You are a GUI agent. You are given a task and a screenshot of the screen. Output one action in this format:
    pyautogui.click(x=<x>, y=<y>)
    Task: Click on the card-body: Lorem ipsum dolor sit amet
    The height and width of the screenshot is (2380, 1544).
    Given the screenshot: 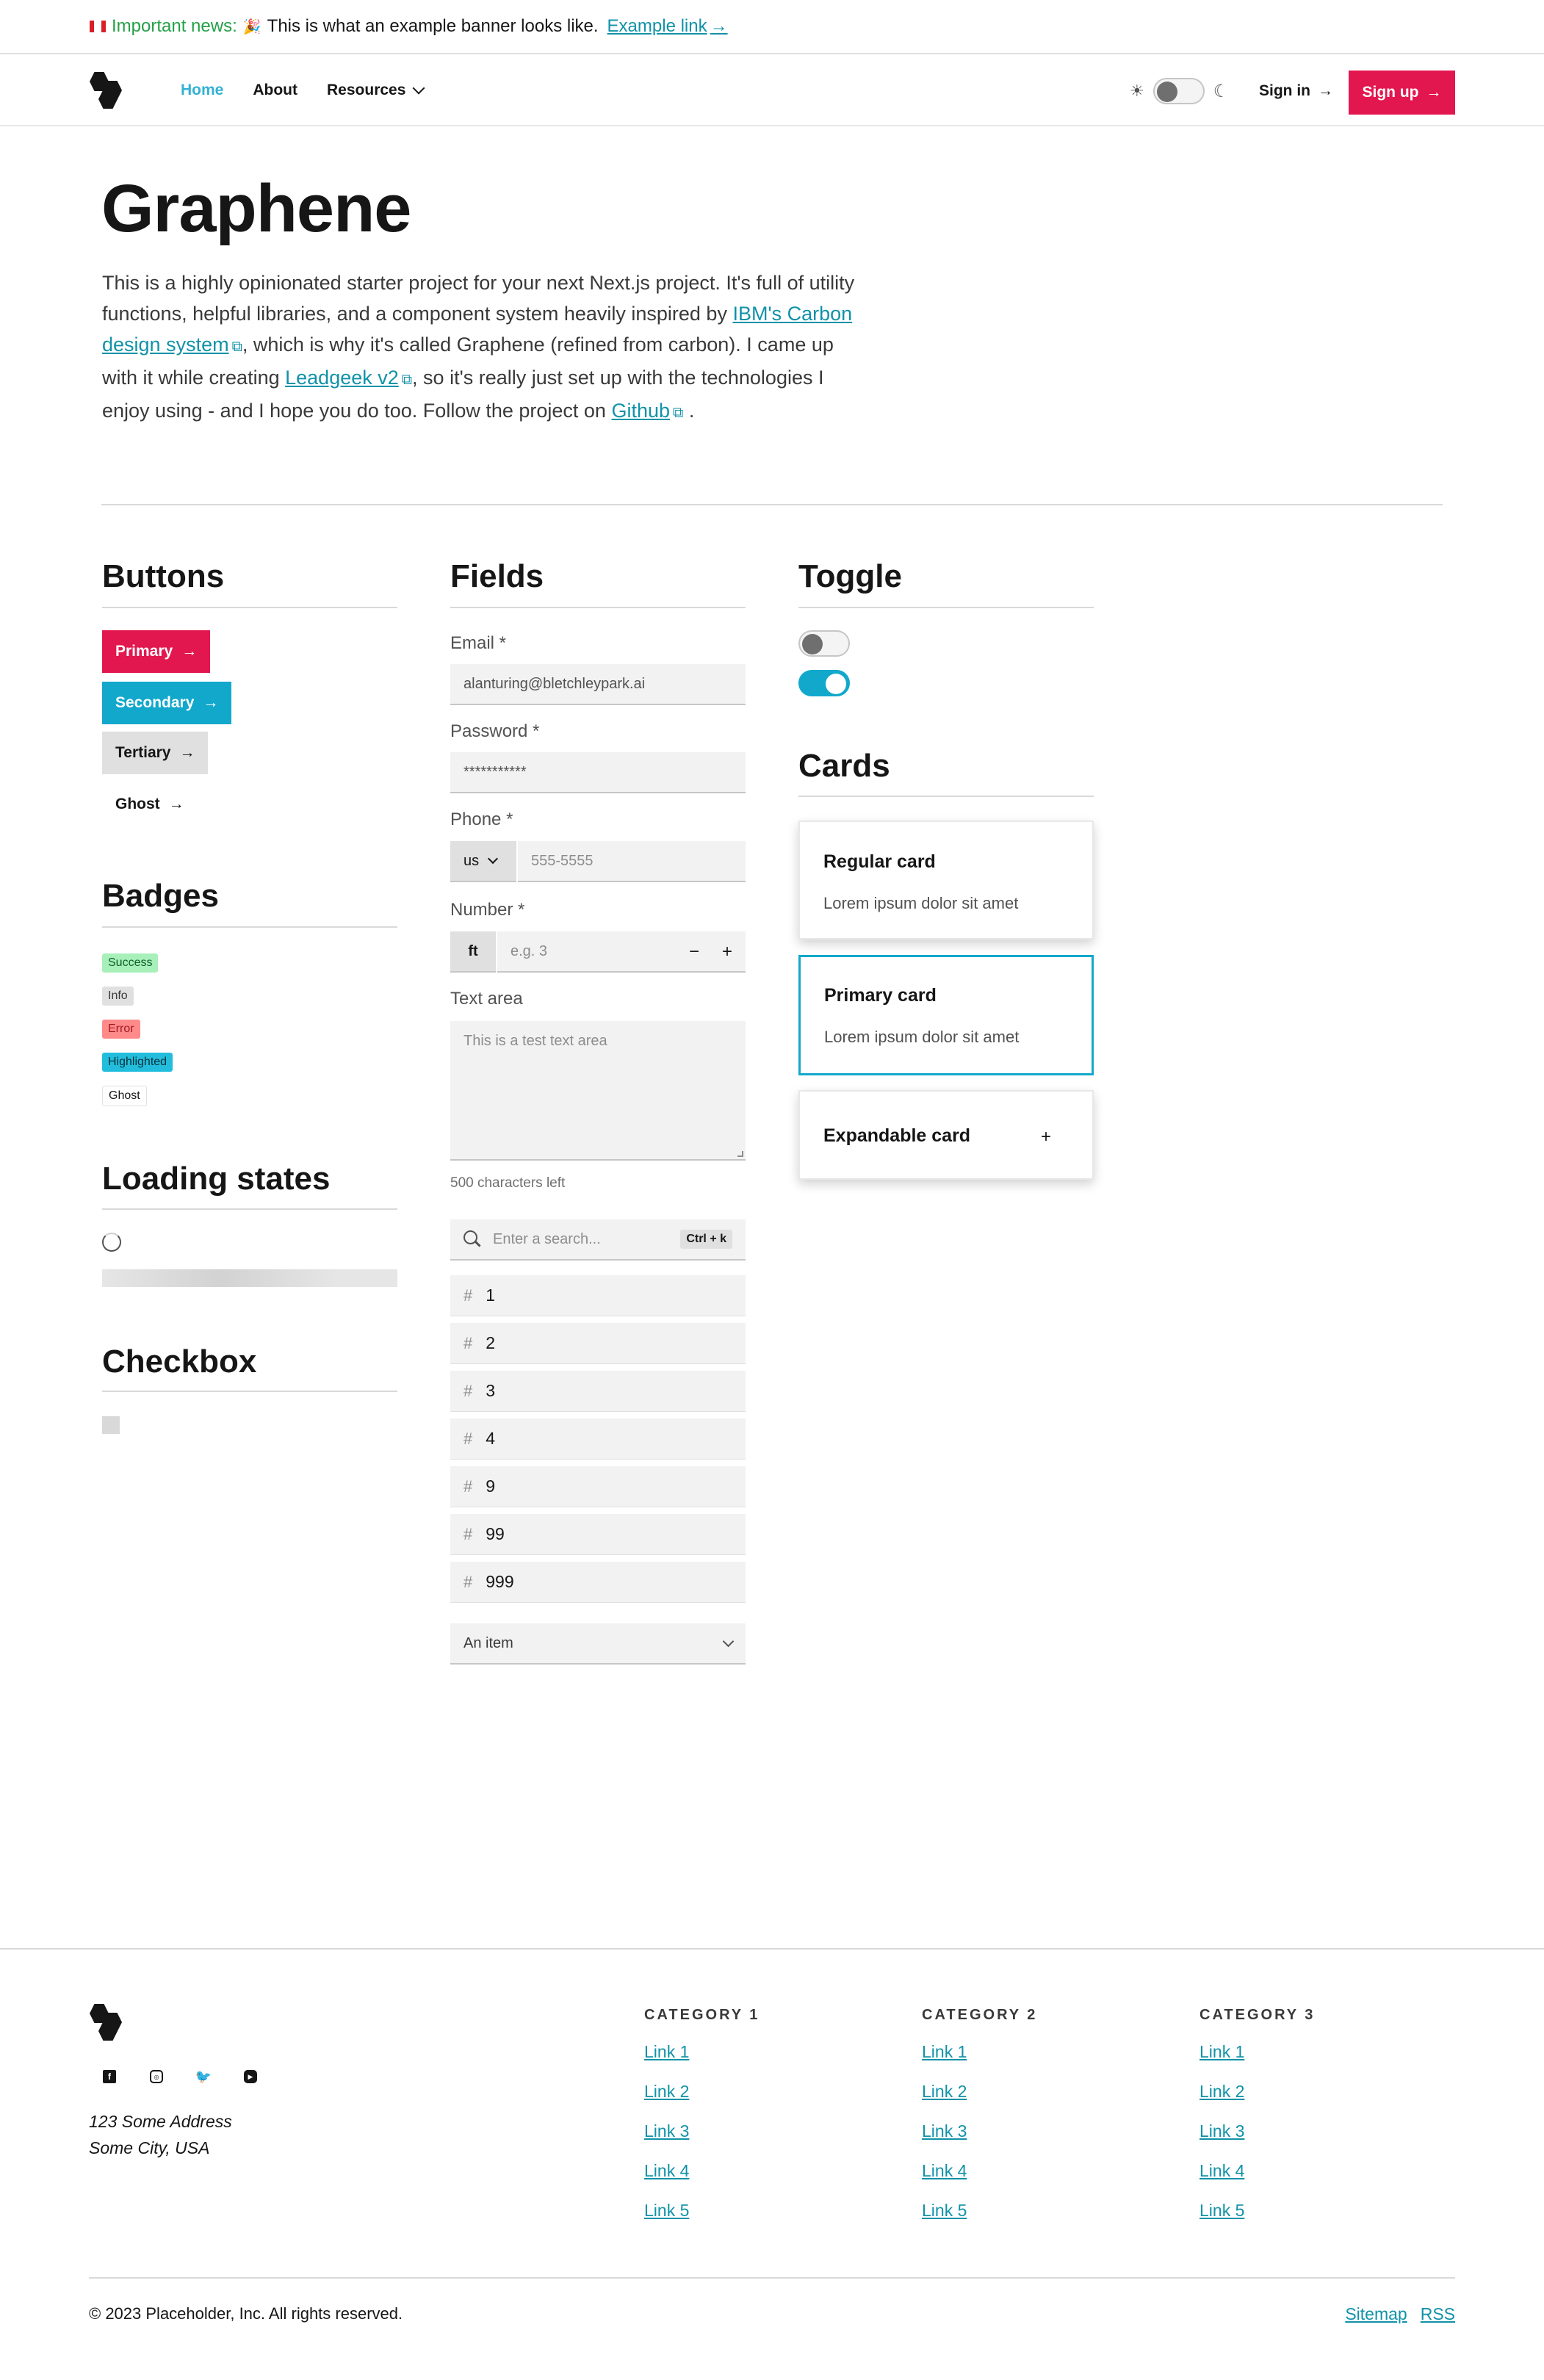 What is the action you would take?
    pyautogui.click(x=922, y=1037)
    